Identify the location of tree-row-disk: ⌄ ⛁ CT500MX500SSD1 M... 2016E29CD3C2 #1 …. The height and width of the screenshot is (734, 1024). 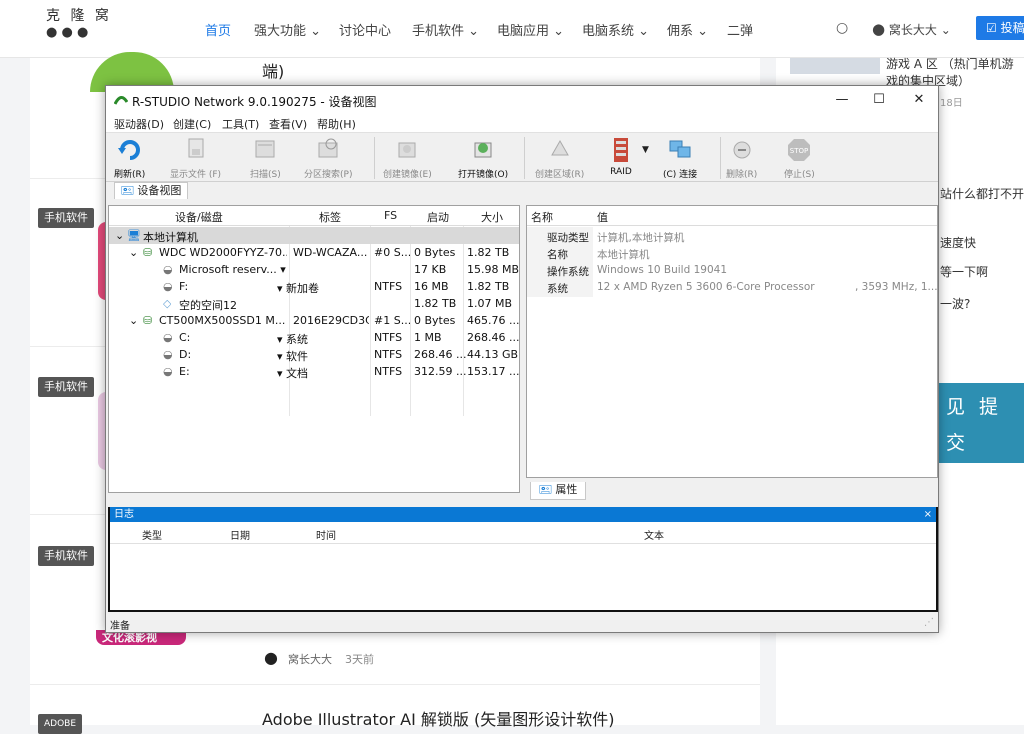
(314, 320).